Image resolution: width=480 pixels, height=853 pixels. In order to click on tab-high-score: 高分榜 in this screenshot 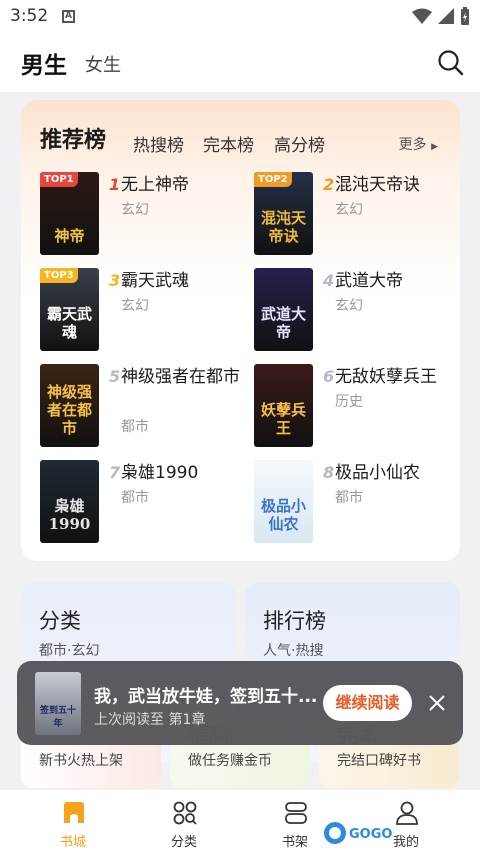, I will do `click(299, 143)`.